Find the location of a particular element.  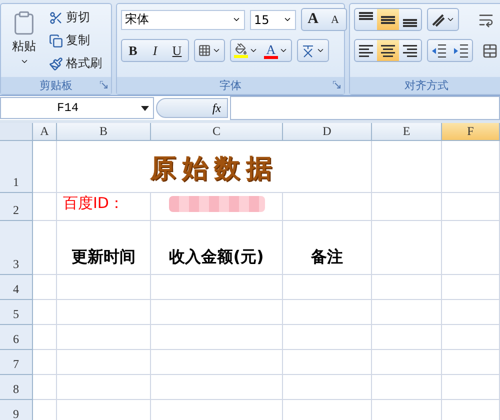

row-header: 1 is located at coordinates (16, 167).